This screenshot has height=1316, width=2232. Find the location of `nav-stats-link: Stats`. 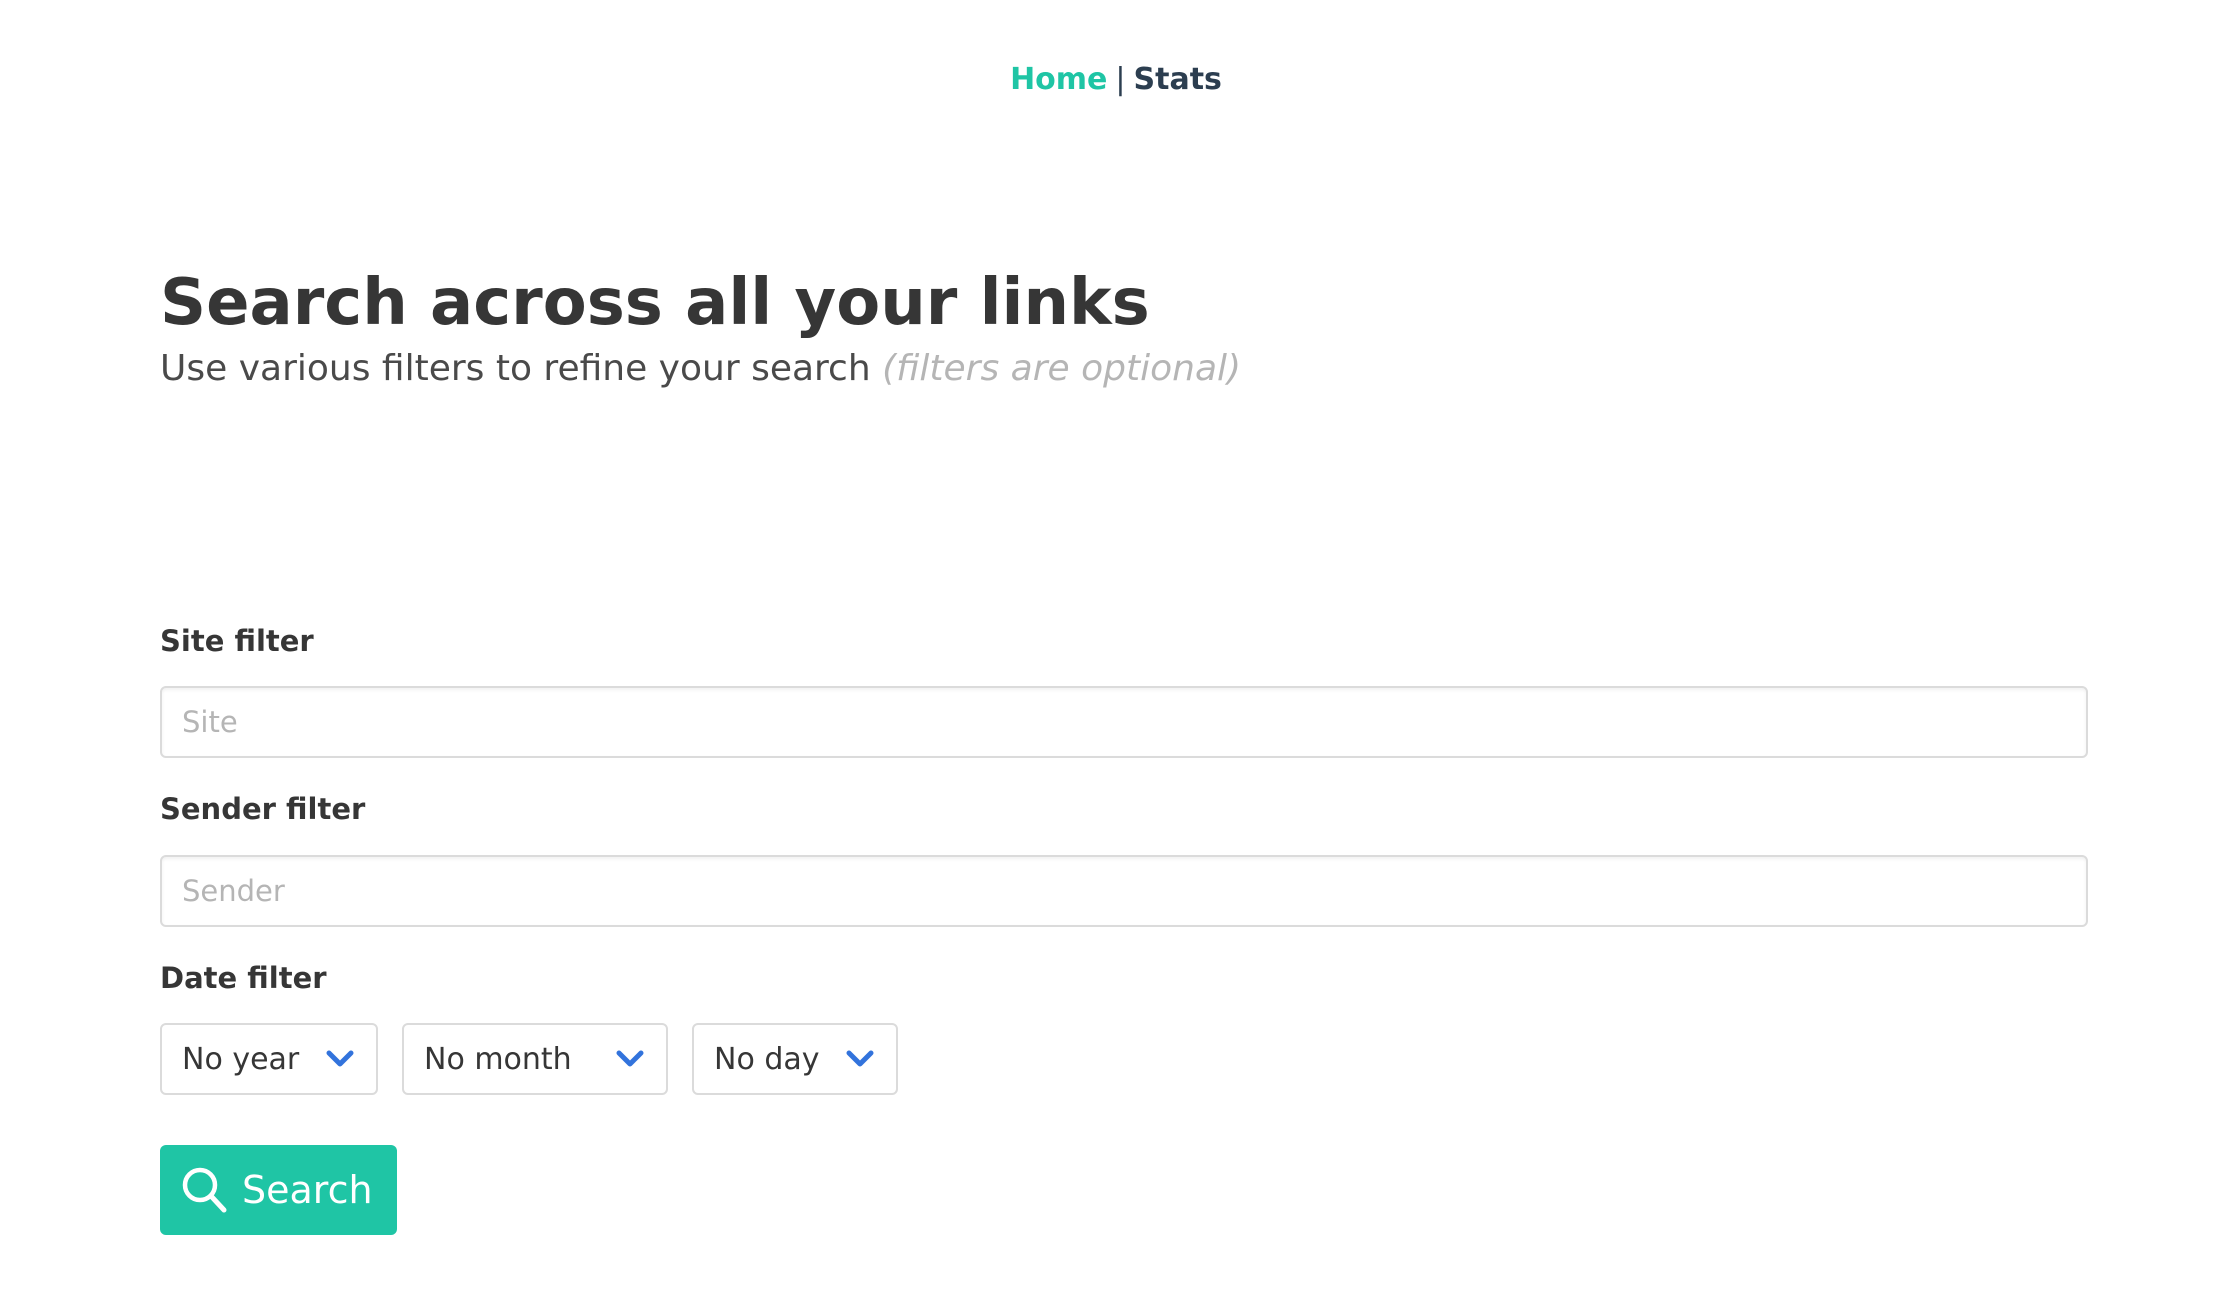

nav-stats-link: Stats is located at coordinates (1178, 79).